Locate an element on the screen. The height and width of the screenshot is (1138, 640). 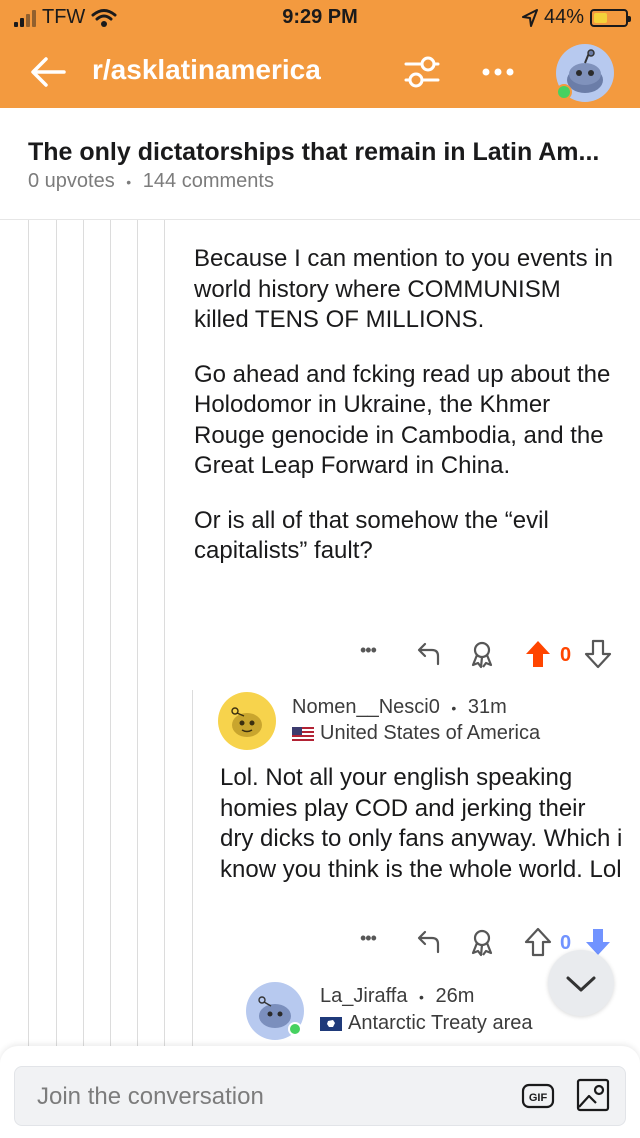
user-flair: Antarctic Treaty area is located at coordinates (426, 1023).